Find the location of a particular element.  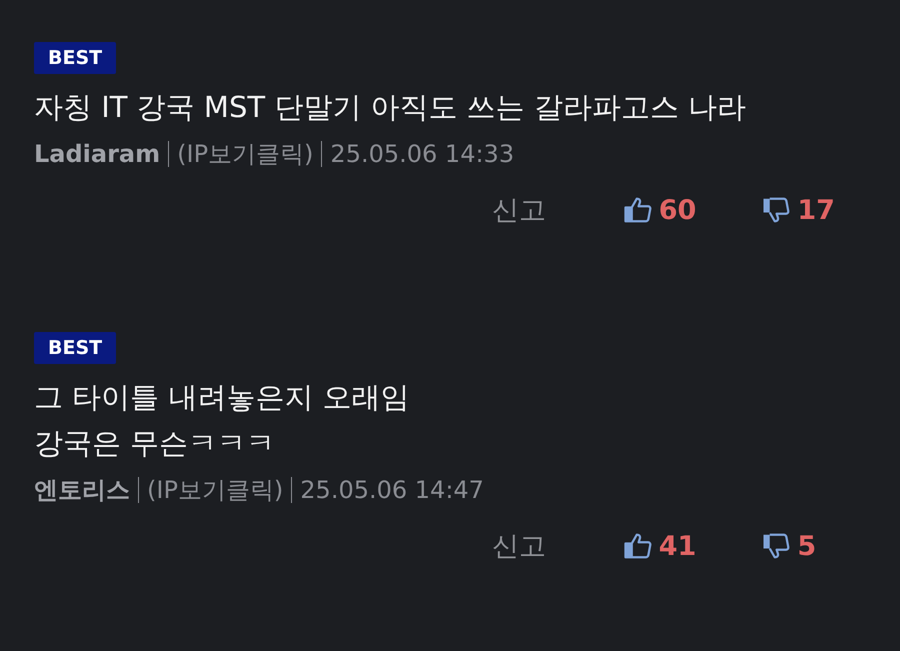

comment-text: 자칭 IT 강국 MST 단말기 아직도 쓰는 갈라파고스 나라 is located at coordinates (391, 107).